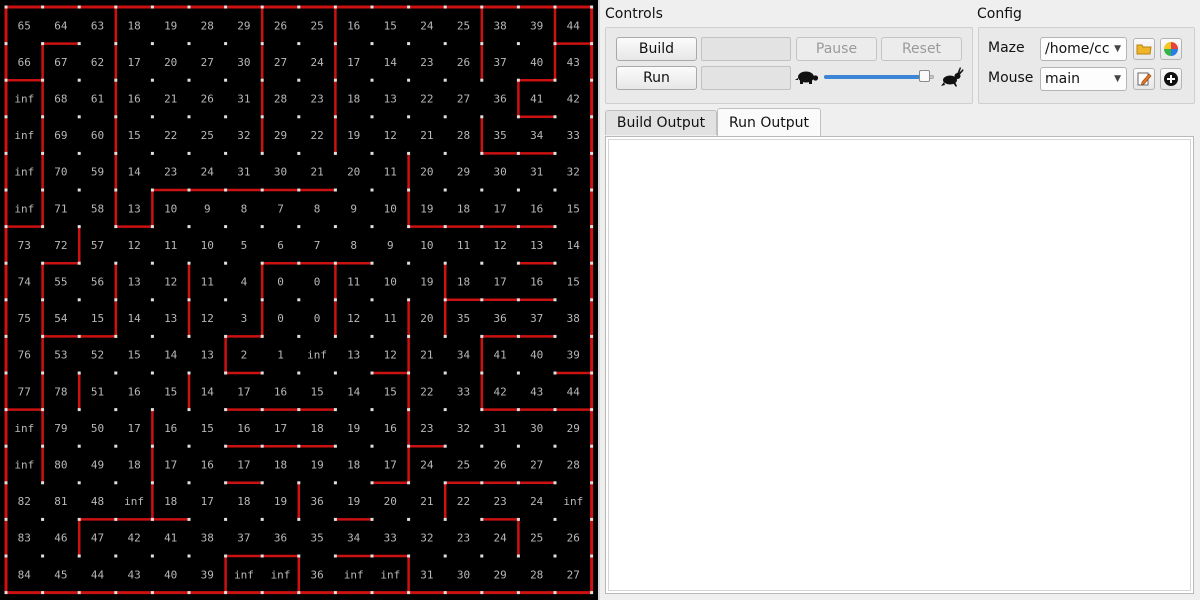  What do you see at coordinates (133, 355) in the screenshot?
I see `cell-distance: 15` at bounding box center [133, 355].